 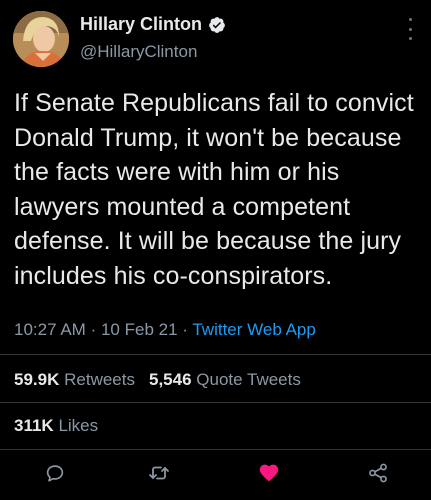 I want to click on likes-label: Likes, so click(x=78, y=425).